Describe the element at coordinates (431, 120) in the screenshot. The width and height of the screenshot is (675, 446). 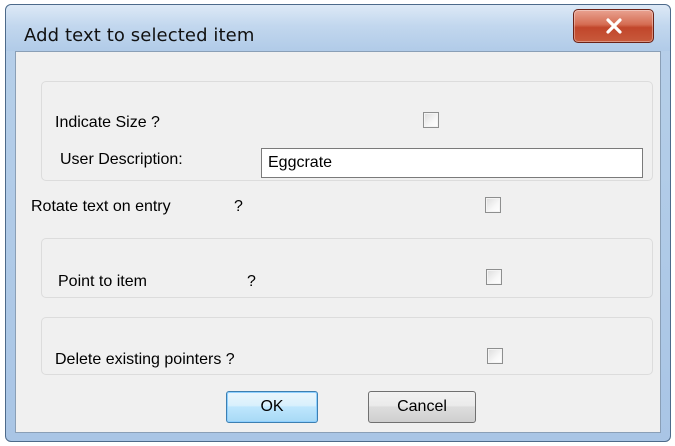
I see `indicate-size-checkbox` at that location.